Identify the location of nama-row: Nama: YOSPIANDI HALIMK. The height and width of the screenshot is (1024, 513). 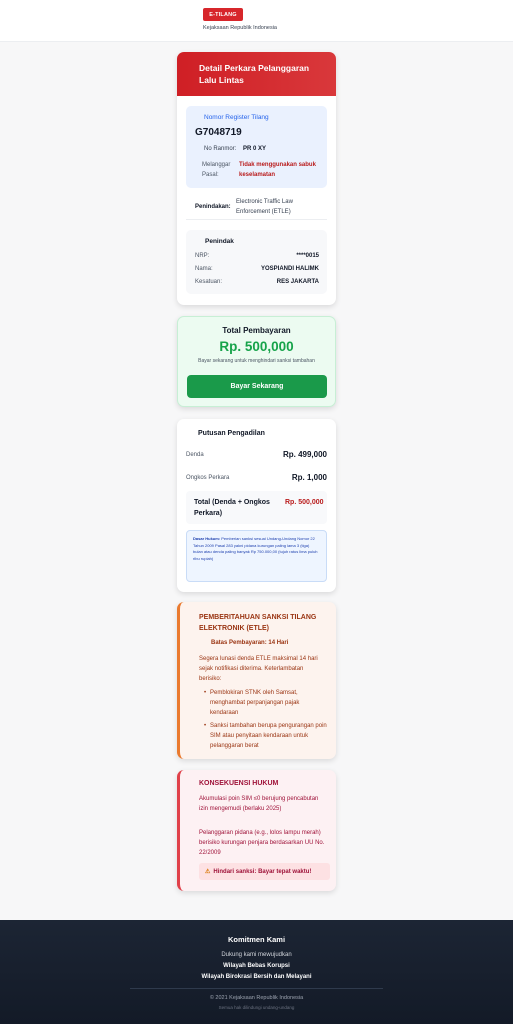
(257, 269).